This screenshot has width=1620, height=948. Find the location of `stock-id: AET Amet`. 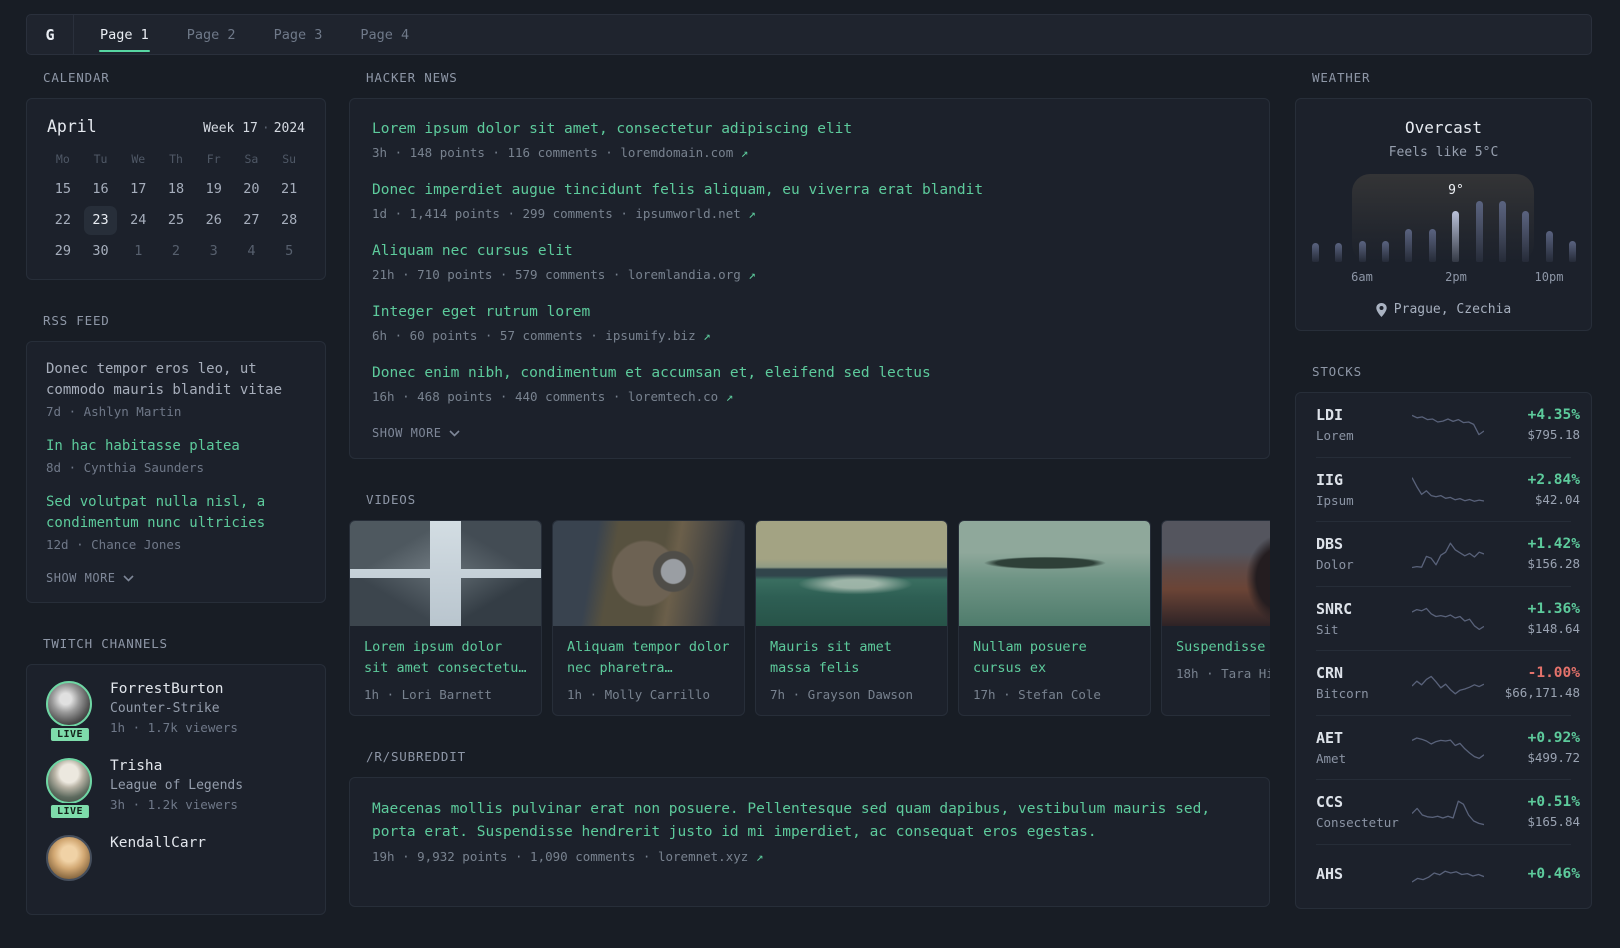

stock-id: AET Amet is located at coordinates (1364, 747).